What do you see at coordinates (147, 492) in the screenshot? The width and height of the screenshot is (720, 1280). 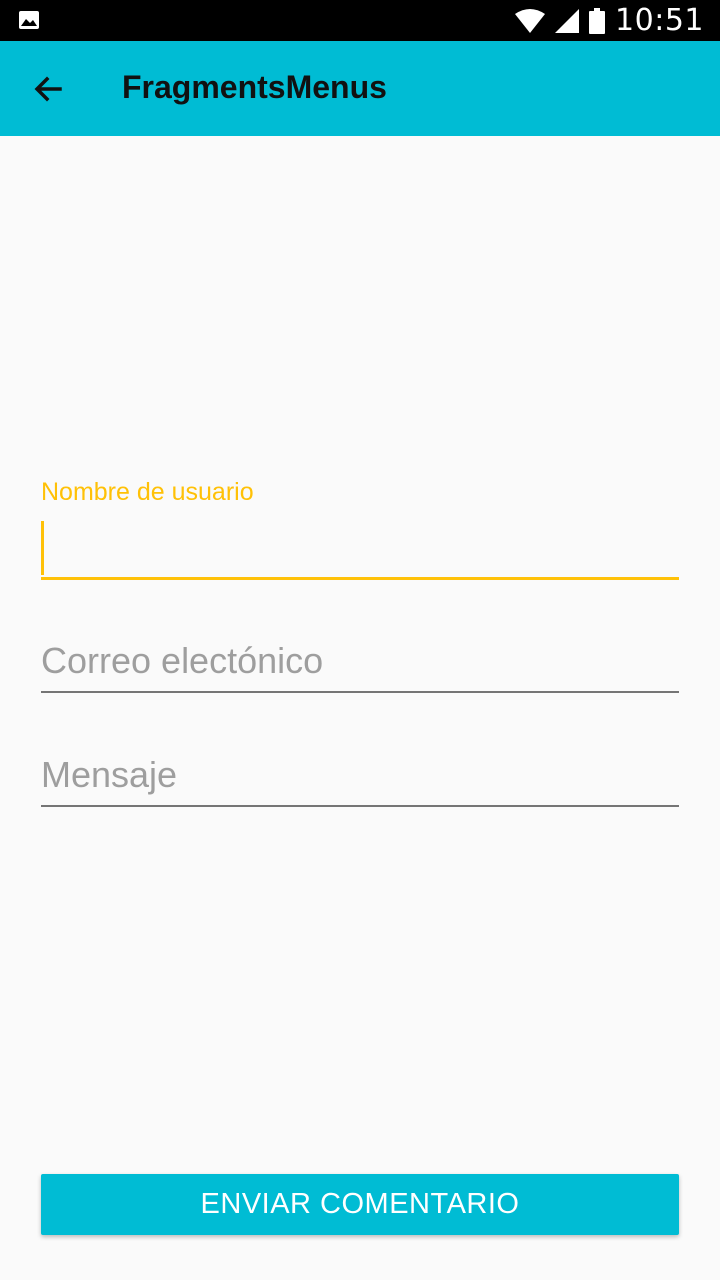 I see `username-label: Nombre de usuario` at bounding box center [147, 492].